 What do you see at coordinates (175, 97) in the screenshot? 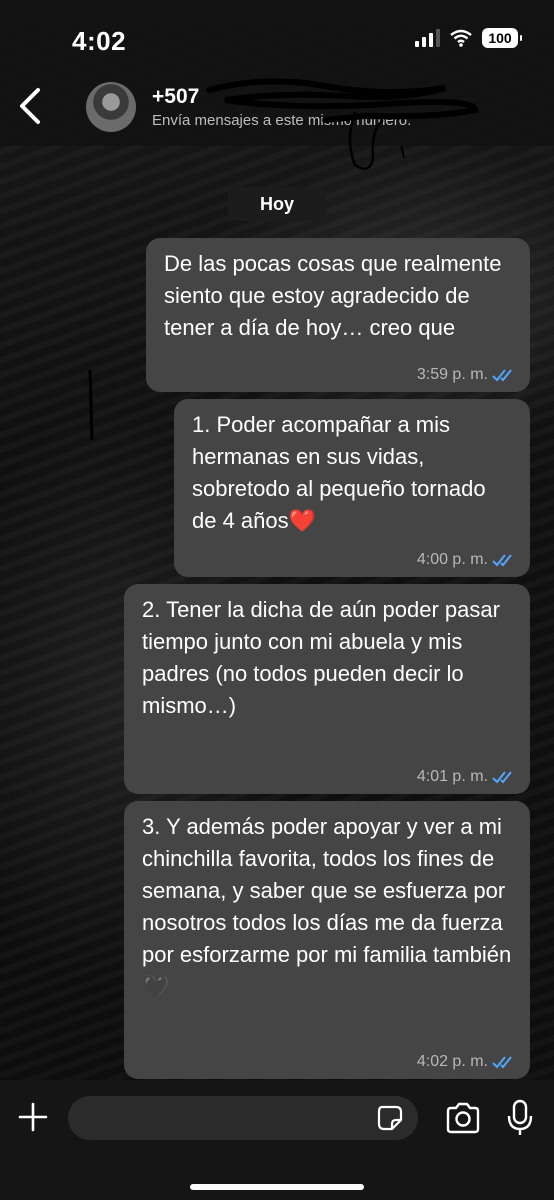
I see `contact-name: +507` at bounding box center [175, 97].